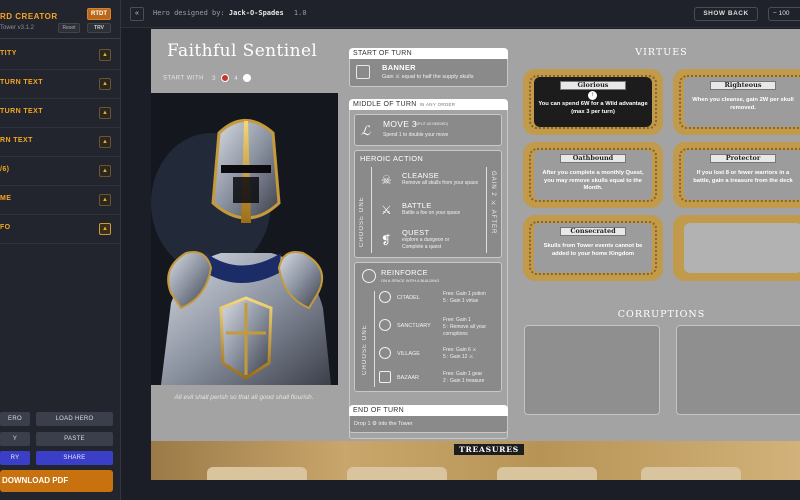 The height and width of the screenshot is (500, 800). Describe the element at coordinates (493, 203) in the screenshot. I see `gain-after-label: GAIN 2 ⚔ AFTER` at that location.